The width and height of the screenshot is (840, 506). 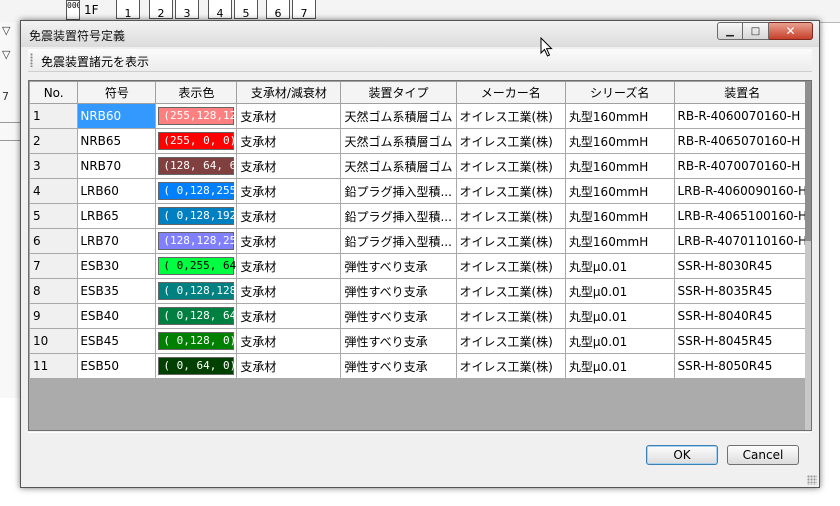 What do you see at coordinates (196, 191) in the screenshot?
I see `cell-color: ( 0,128,255)` at bounding box center [196, 191].